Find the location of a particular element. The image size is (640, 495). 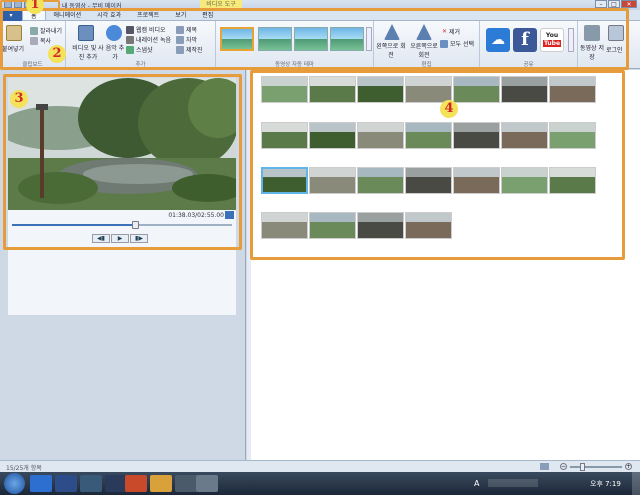

annotation-badge-2: 2 is located at coordinates (57, 54).